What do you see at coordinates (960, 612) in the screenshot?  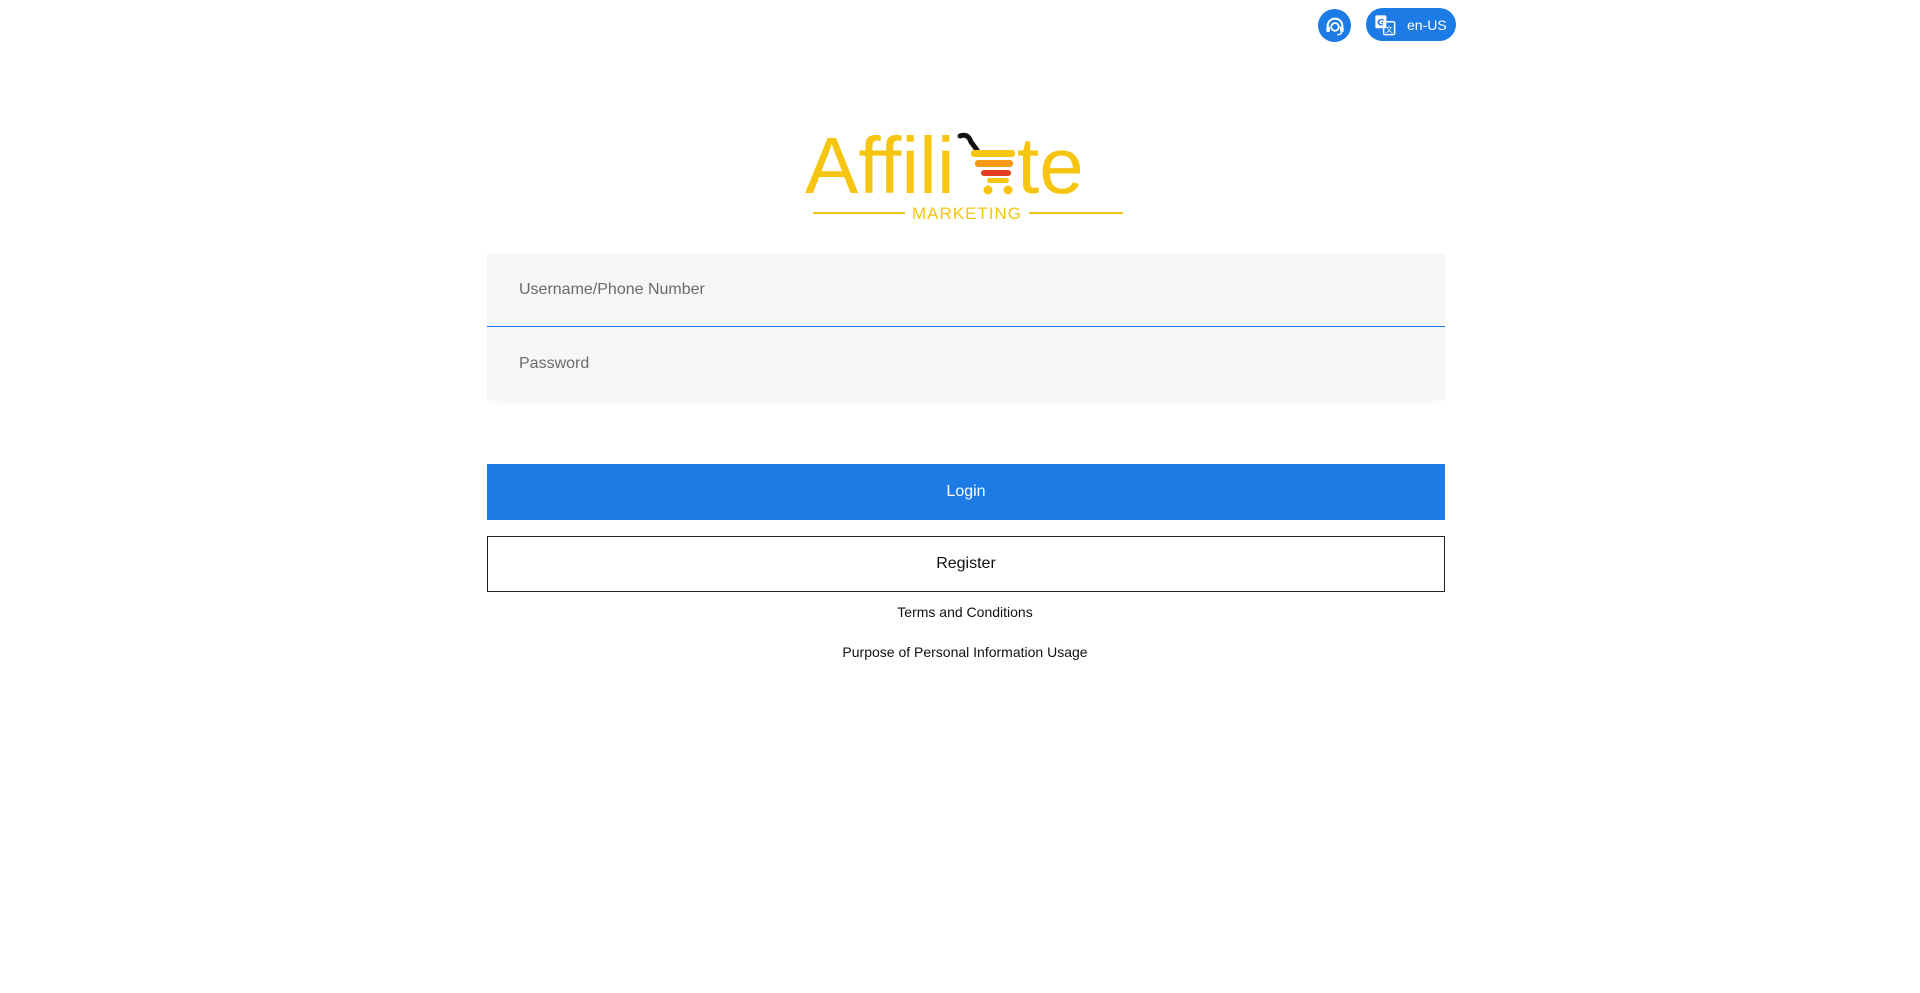 I see `terms-and-conditions-link: Terms and Conditions` at bounding box center [960, 612].